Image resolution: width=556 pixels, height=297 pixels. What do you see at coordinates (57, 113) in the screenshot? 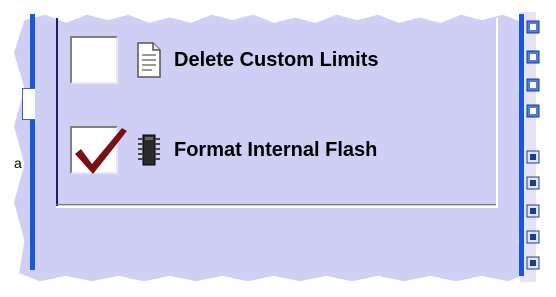
I see `group-box-left-edge` at bounding box center [57, 113].